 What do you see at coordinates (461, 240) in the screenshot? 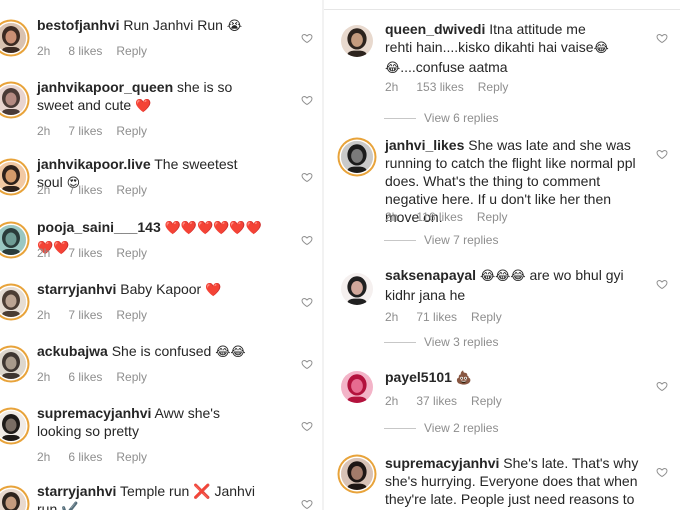
I see `view-replies-label: View 7 replies` at bounding box center [461, 240].